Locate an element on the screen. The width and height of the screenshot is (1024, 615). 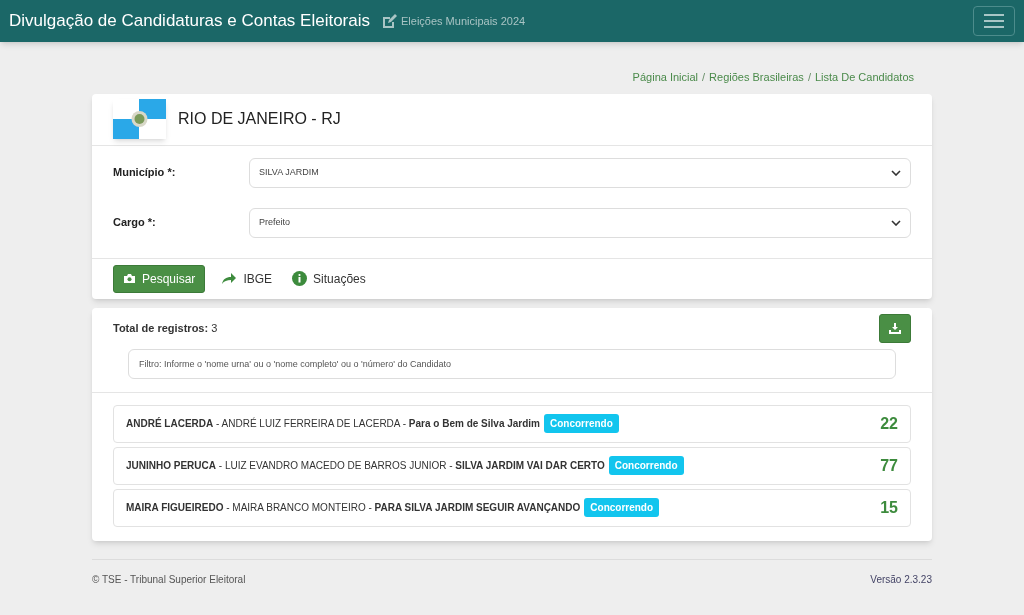
link-button: Situações is located at coordinates (329, 278).